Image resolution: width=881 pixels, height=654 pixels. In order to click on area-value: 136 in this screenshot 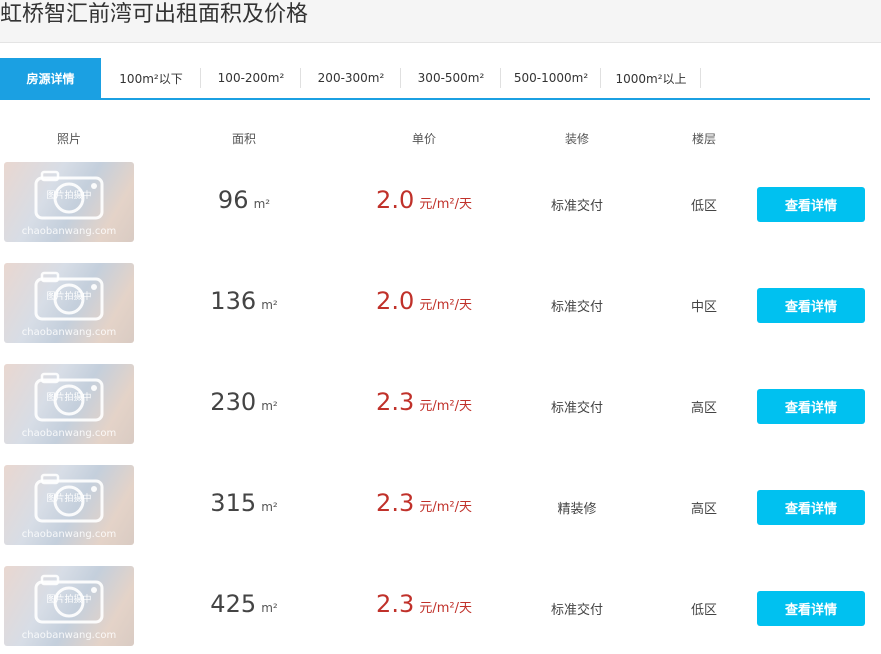, I will do `click(233, 301)`.